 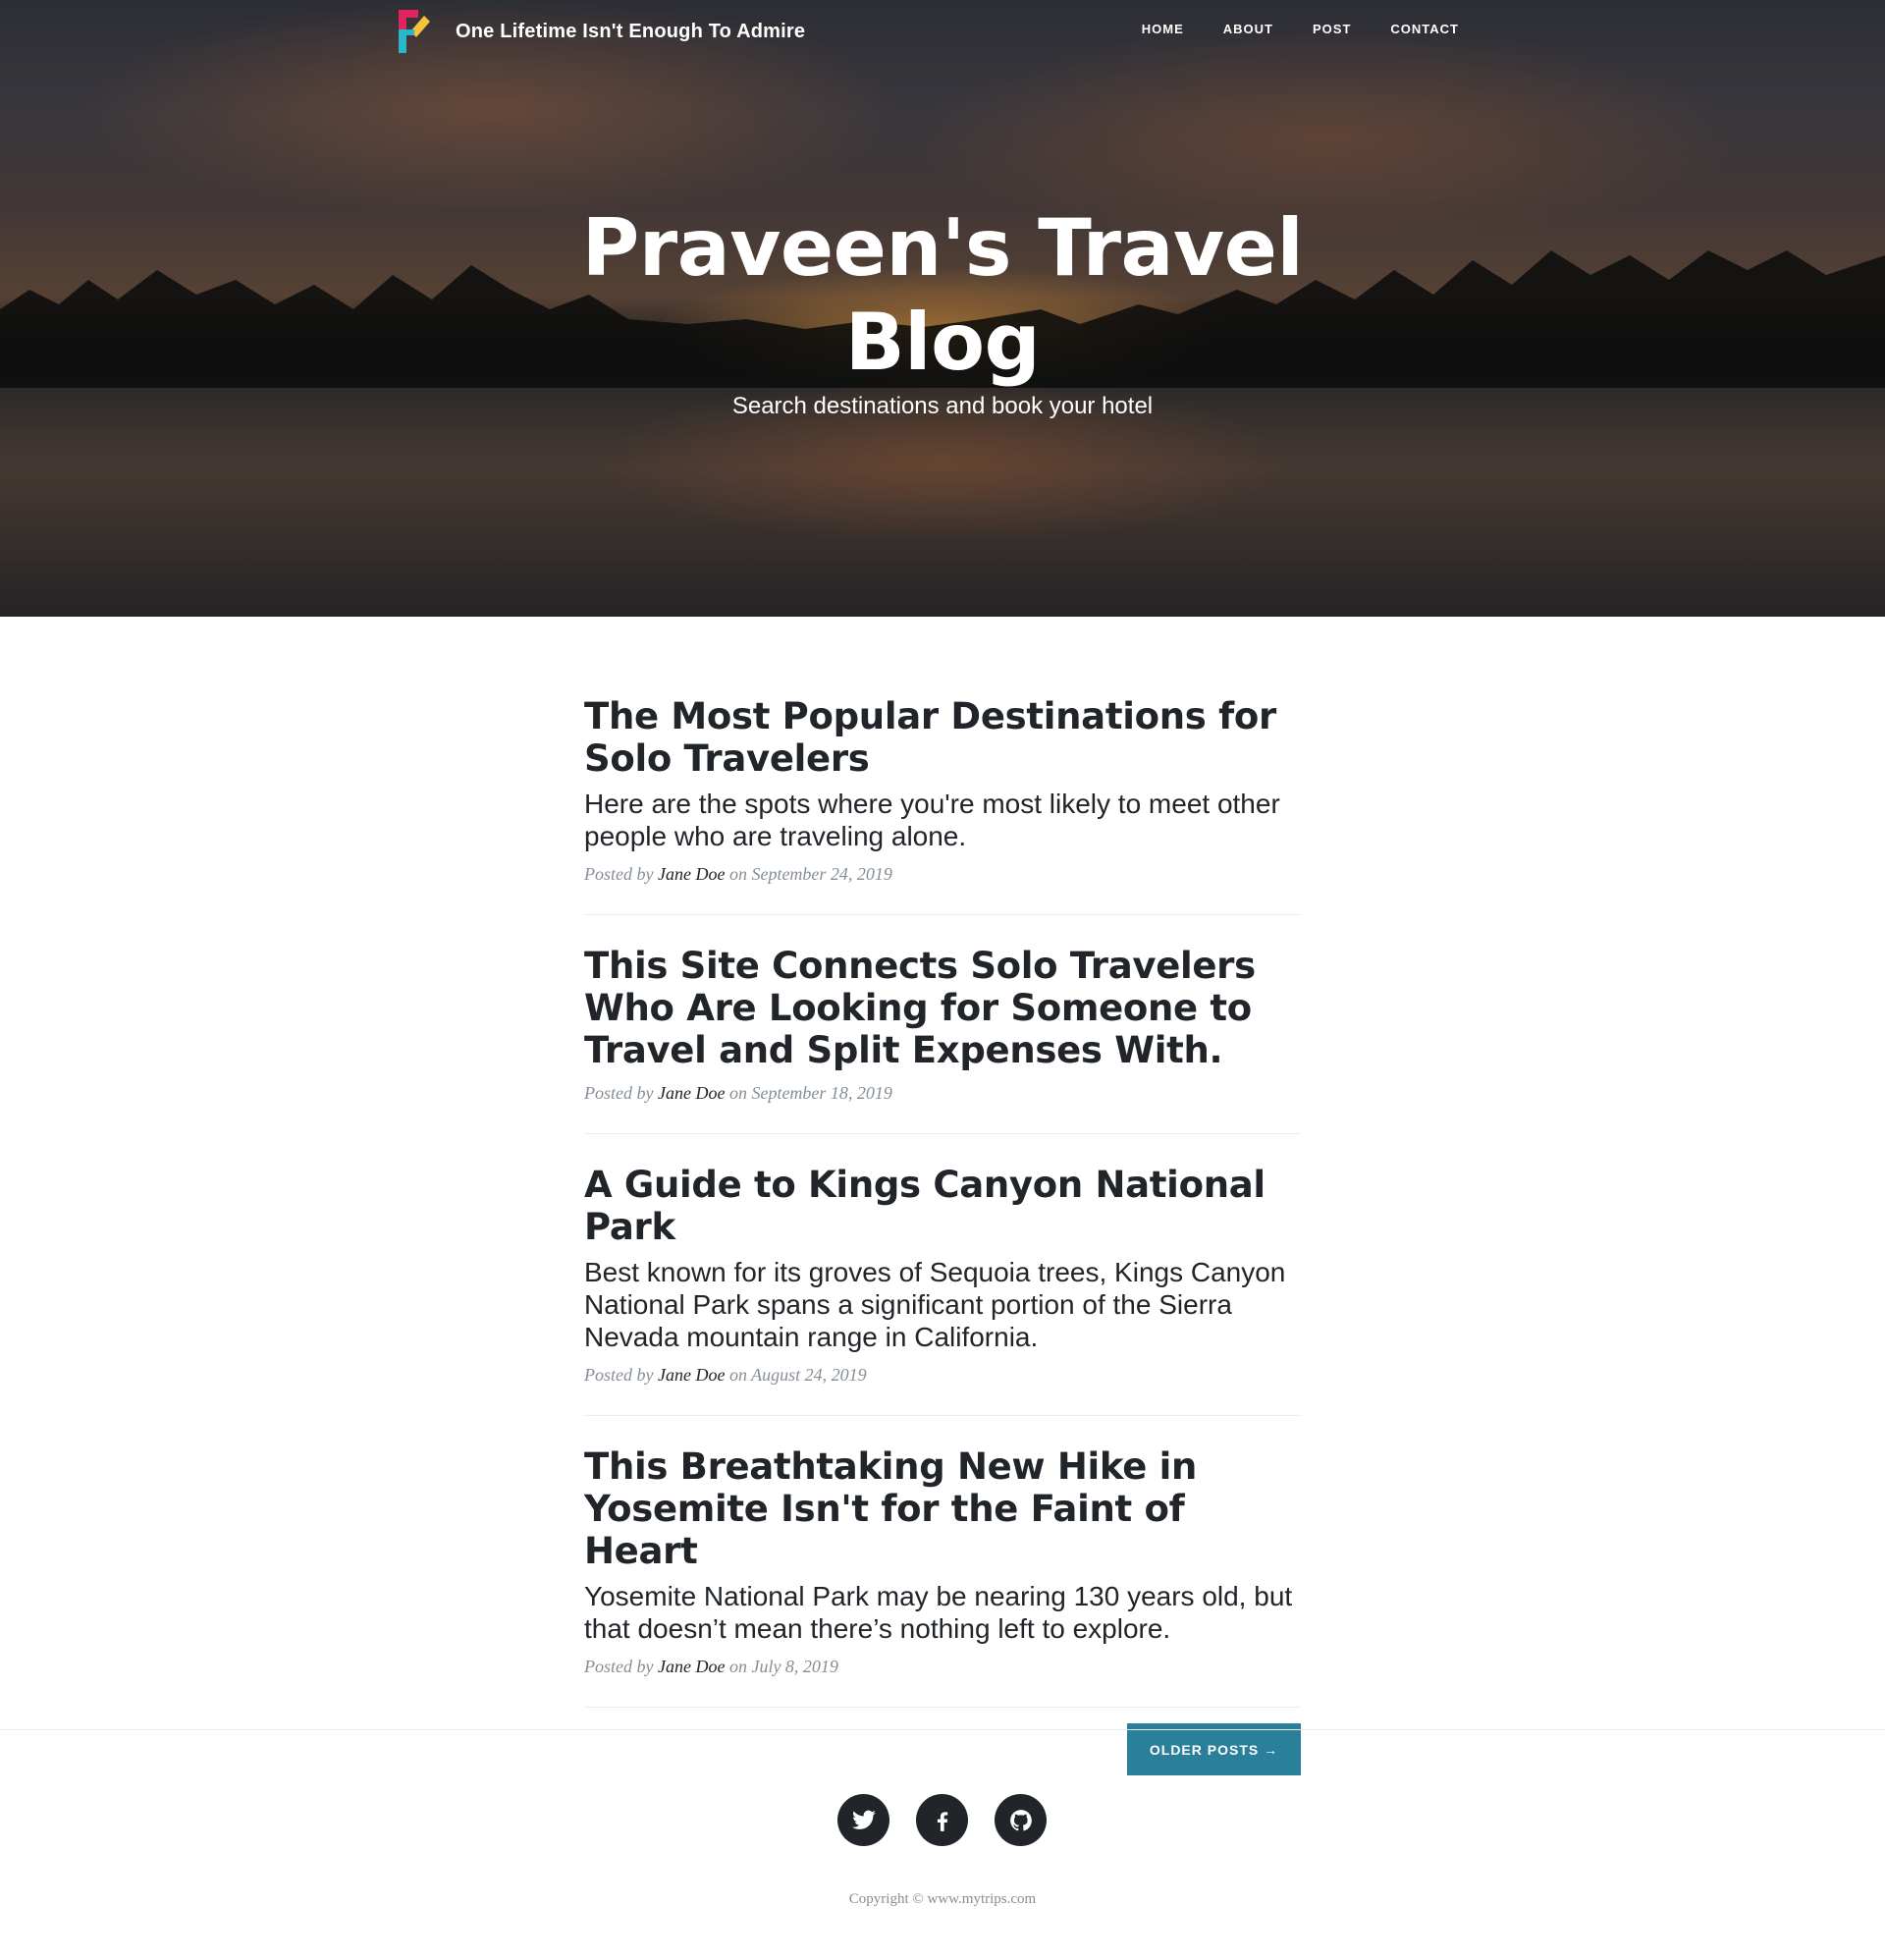 I want to click on nav-contact: CONTACT, so click(x=1424, y=29).